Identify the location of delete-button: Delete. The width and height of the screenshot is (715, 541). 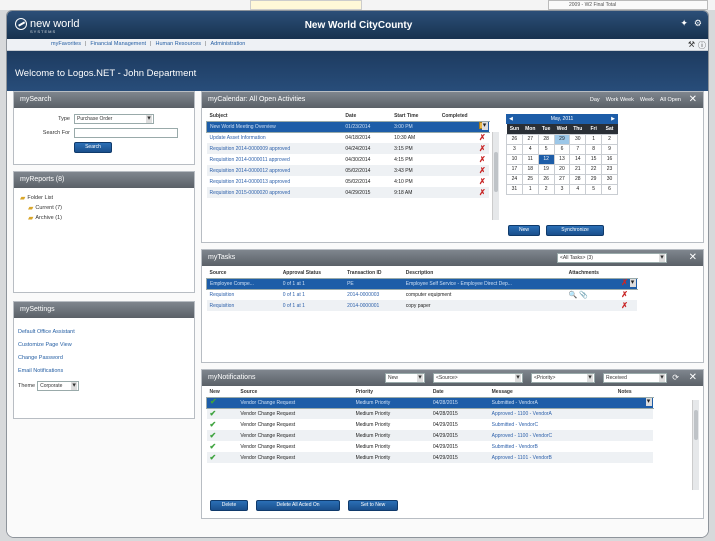
(229, 505).